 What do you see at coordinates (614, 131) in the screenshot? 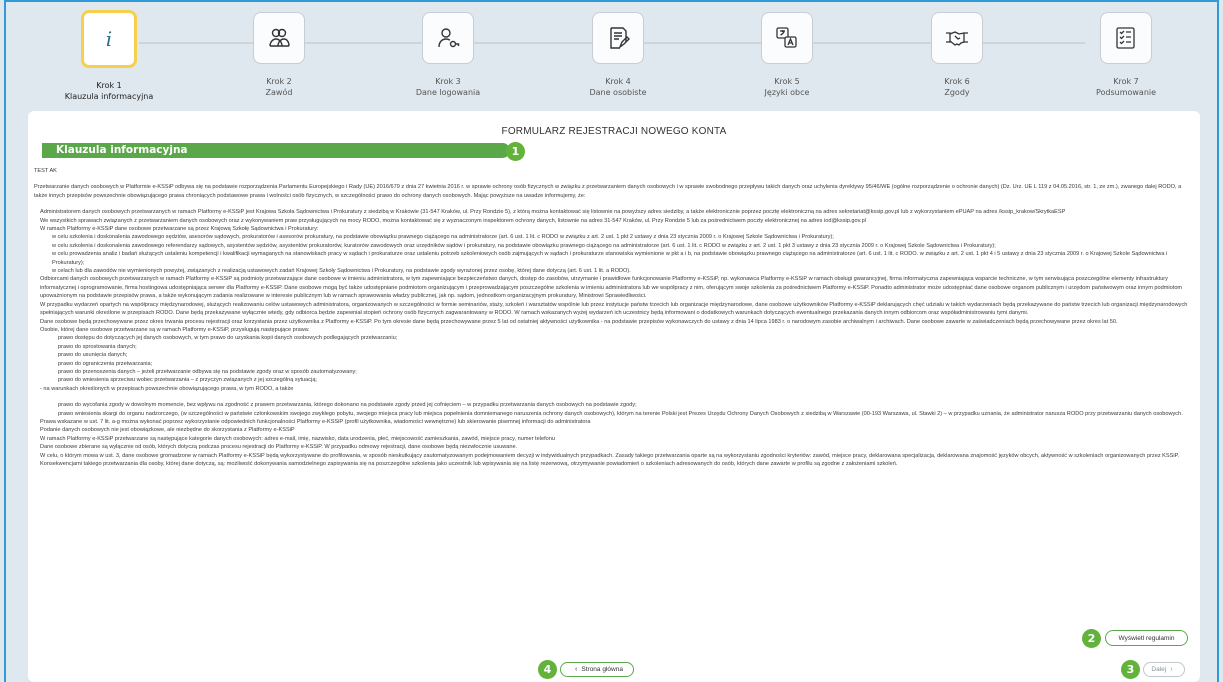
I see `form-title: FORMULARZ REJESTRACJI NOWEGO KONTA` at bounding box center [614, 131].